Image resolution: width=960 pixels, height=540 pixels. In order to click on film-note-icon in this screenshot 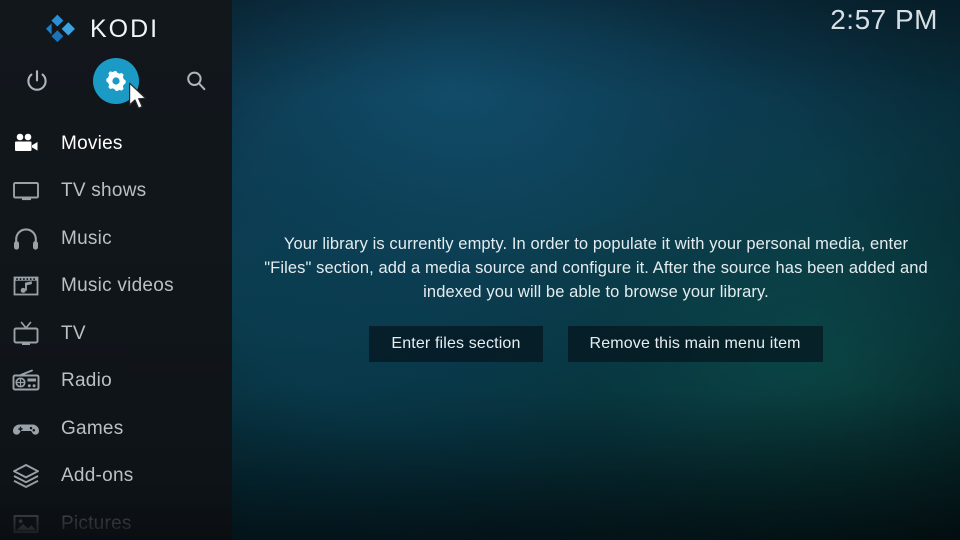, I will do `click(26, 286)`.